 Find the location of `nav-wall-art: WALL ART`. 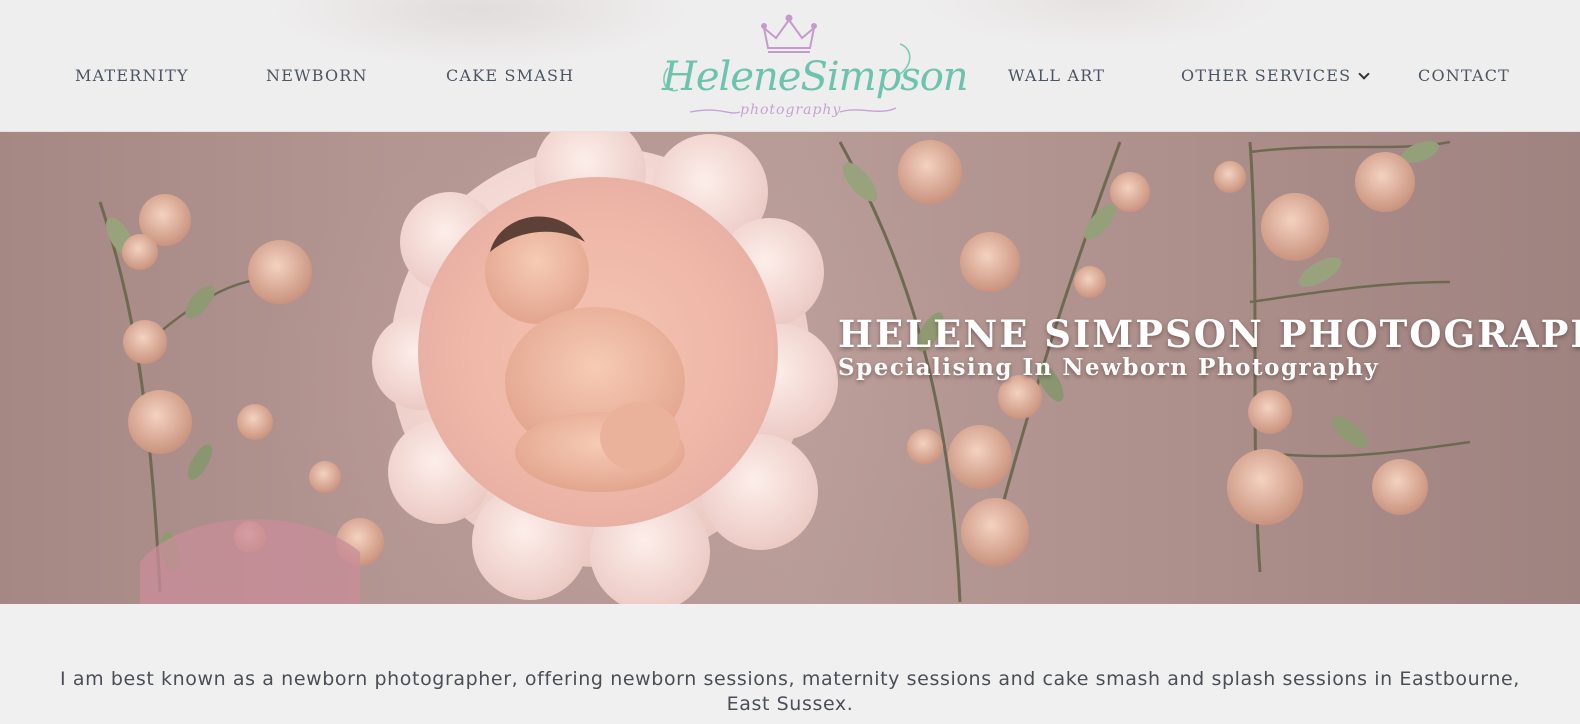

nav-wall-art: WALL ART is located at coordinates (1056, 75).